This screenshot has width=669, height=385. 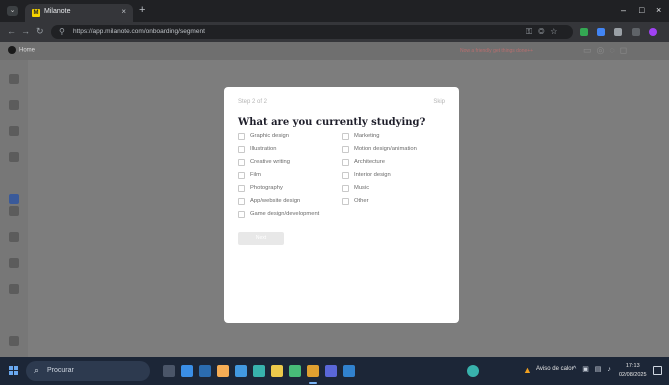 What do you see at coordinates (496, 51) in the screenshot?
I see `top-notice: Now a friendly get things done++` at bounding box center [496, 51].